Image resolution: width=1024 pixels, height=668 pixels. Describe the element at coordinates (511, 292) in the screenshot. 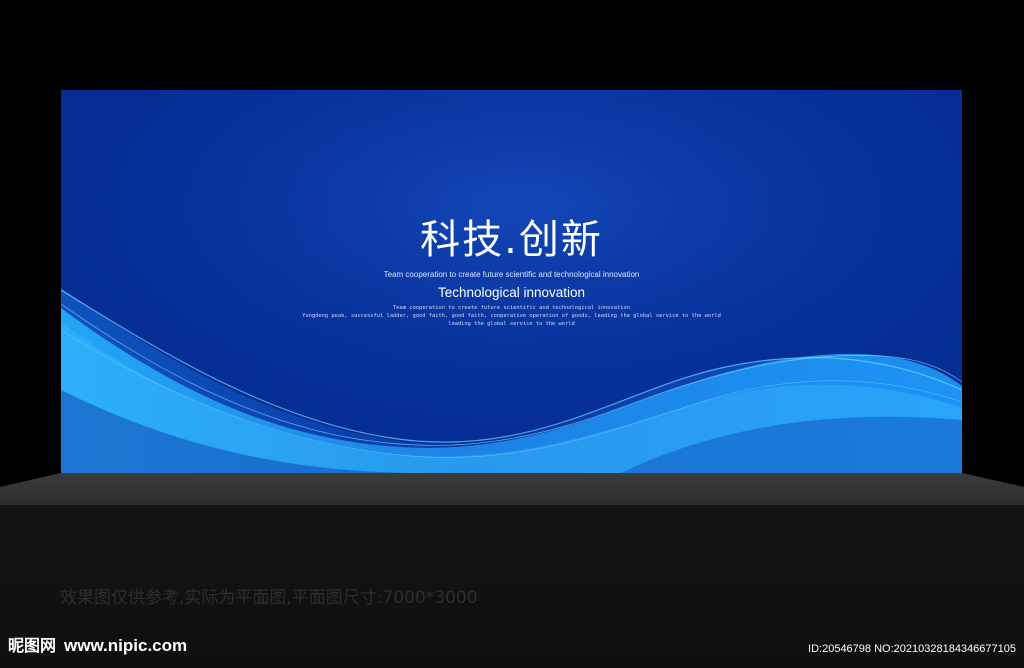

I see `tagline: Technological innovation` at that location.